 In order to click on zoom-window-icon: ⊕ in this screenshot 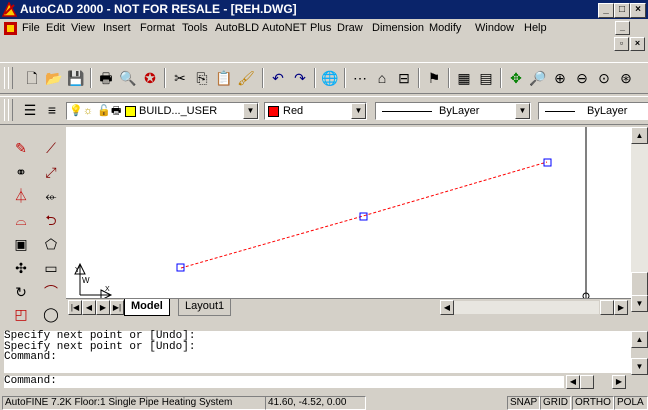, I will do `click(560, 78)`.